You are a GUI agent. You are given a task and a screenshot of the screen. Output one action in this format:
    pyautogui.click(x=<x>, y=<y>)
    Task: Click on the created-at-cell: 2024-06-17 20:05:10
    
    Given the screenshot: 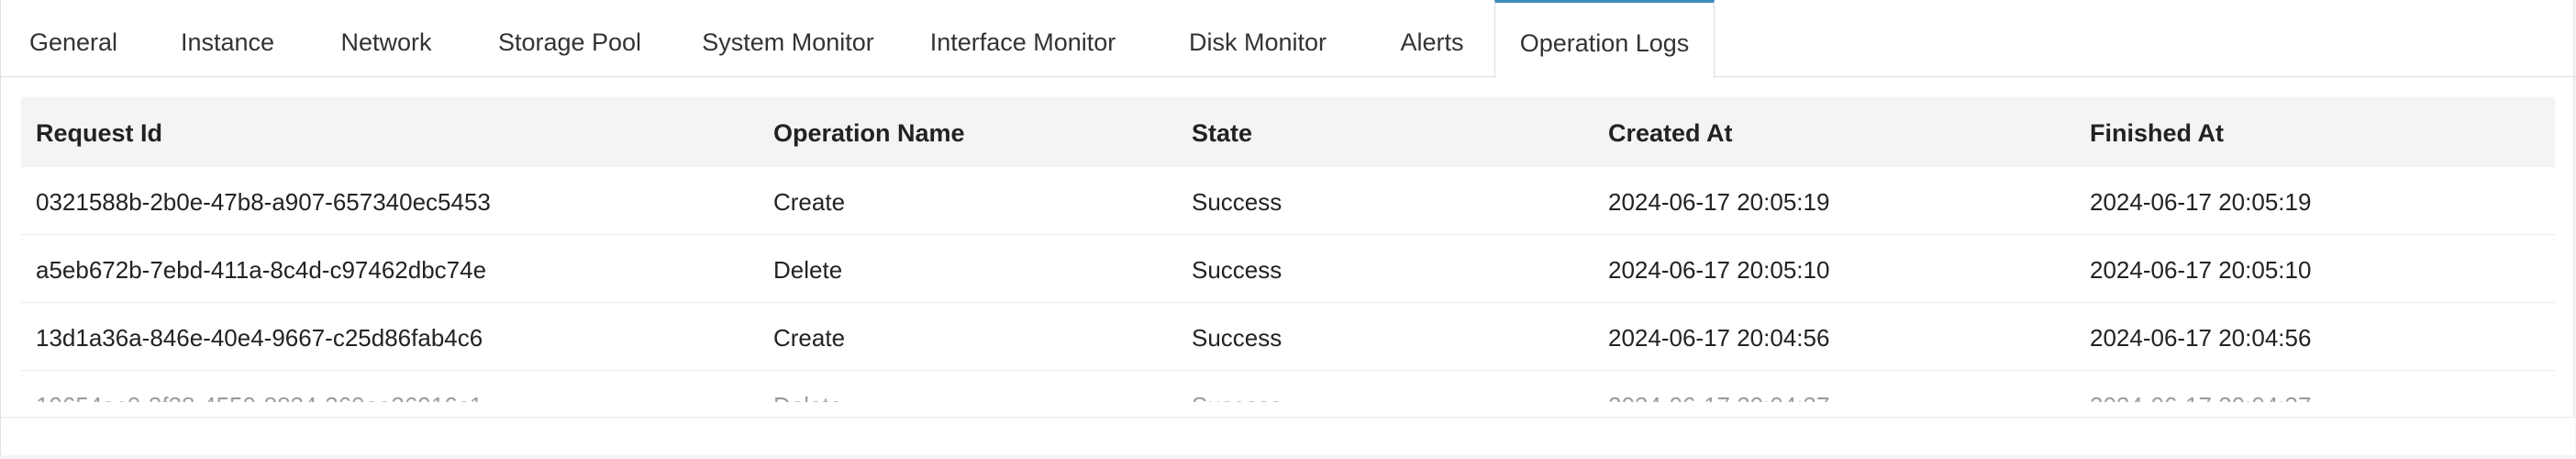 What is the action you would take?
    pyautogui.click(x=1719, y=270)
    